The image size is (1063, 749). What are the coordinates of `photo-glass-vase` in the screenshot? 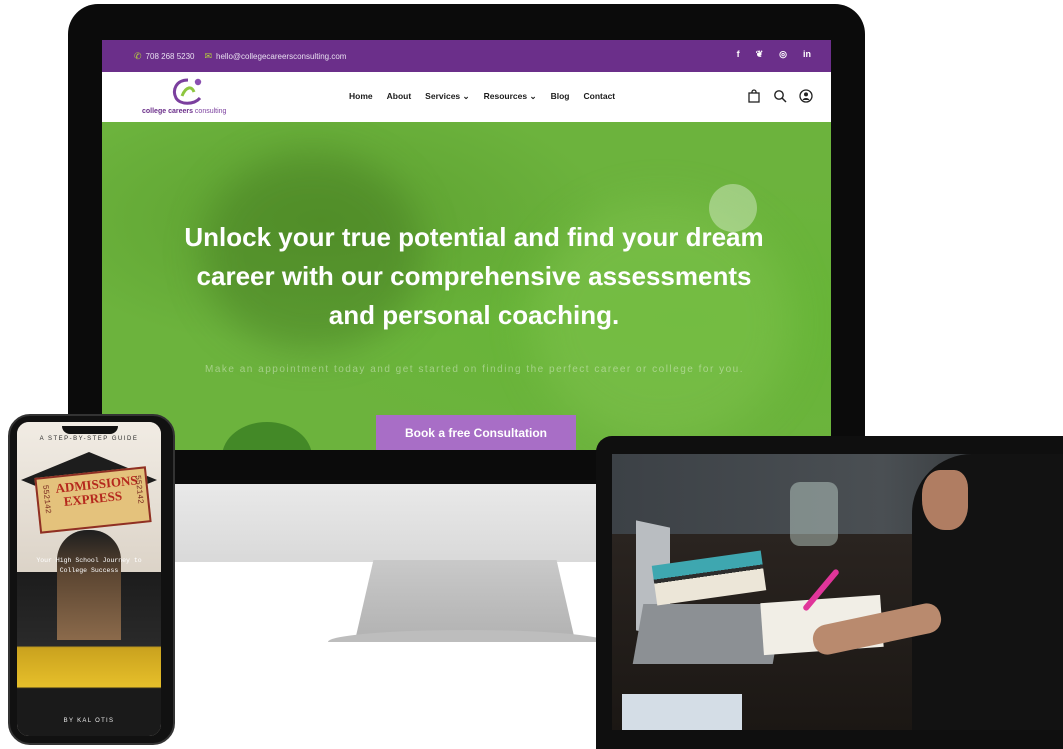 It's located at (814, 514).